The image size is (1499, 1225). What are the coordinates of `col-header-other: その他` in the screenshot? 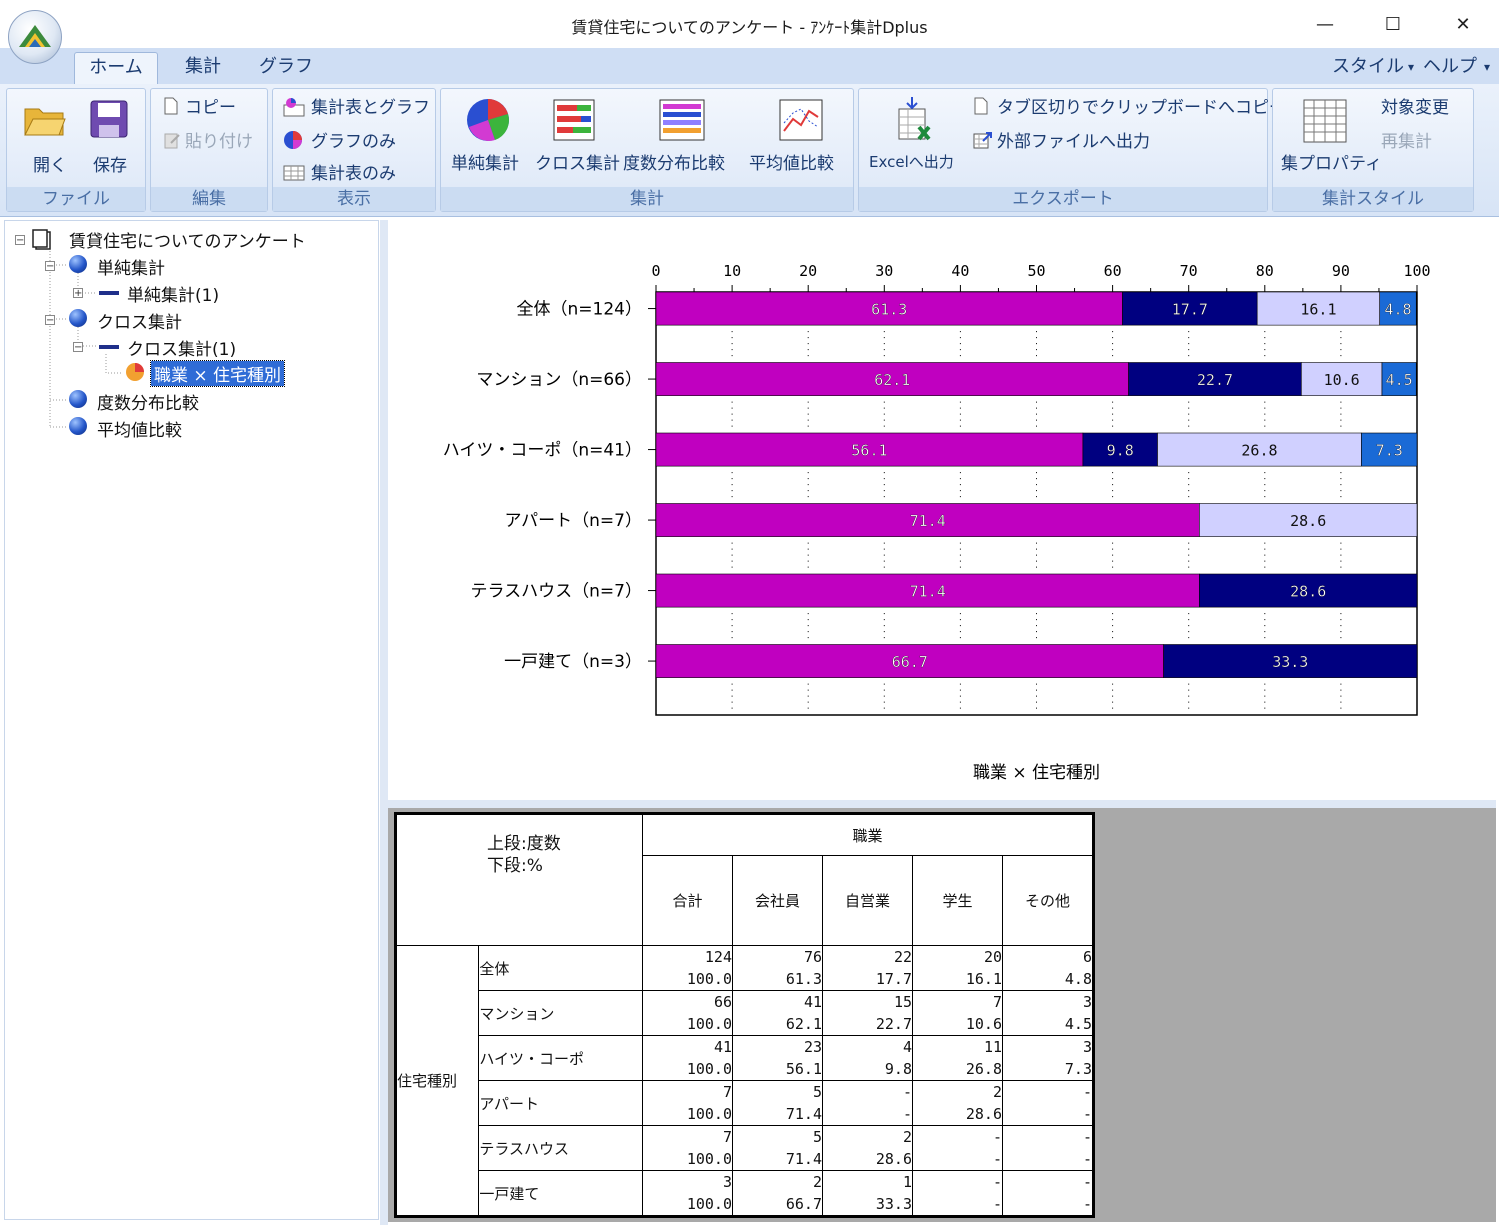 It's located at (1048, 900).